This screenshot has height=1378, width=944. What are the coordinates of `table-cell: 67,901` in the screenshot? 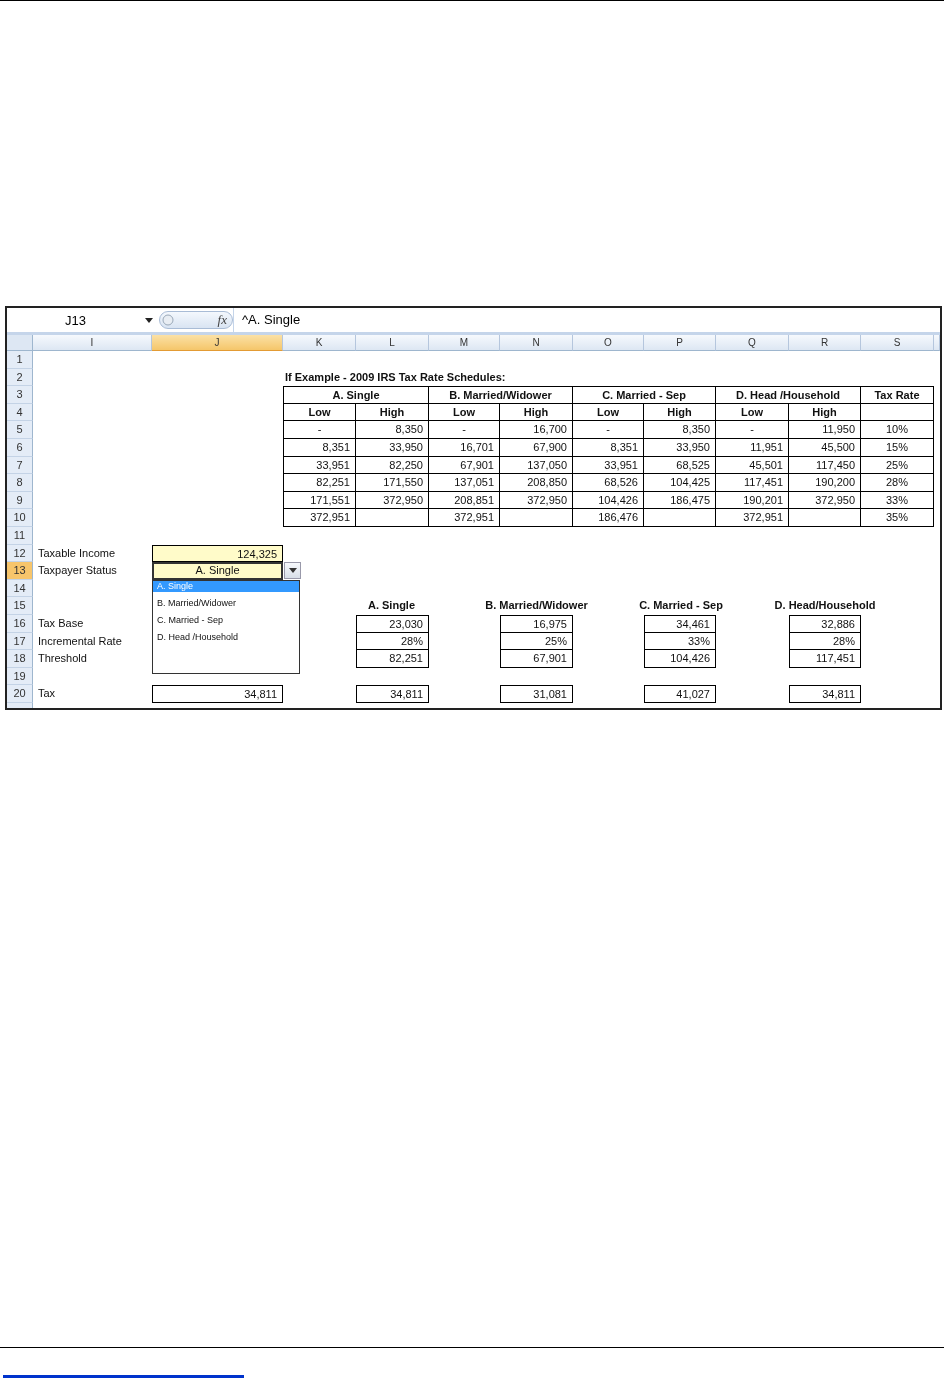 It's located at (536, 659).